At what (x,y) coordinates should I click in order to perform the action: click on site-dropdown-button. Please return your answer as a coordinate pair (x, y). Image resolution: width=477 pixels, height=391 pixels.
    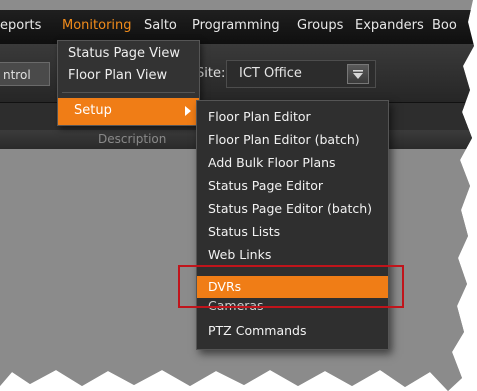
    Looking at the image, I should click on (358, 74).